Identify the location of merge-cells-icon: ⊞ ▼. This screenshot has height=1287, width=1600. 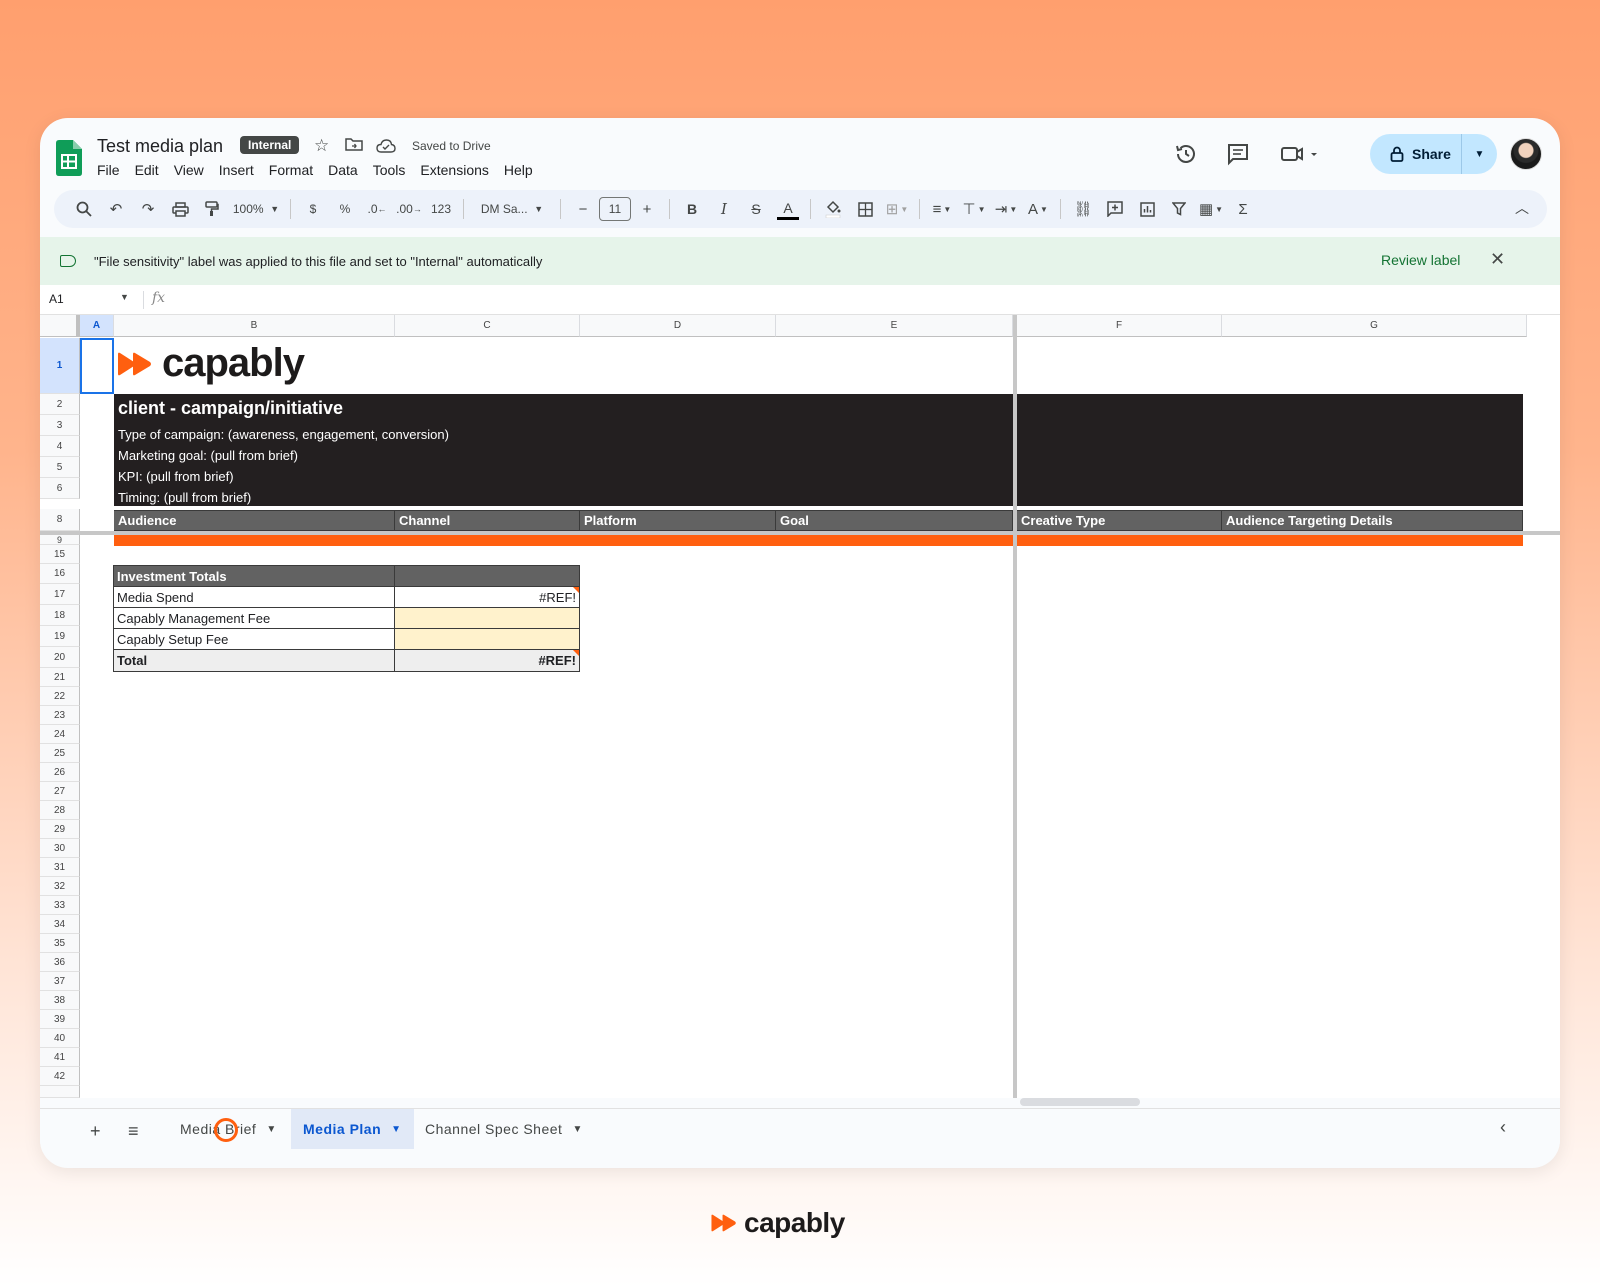
(897, 209).